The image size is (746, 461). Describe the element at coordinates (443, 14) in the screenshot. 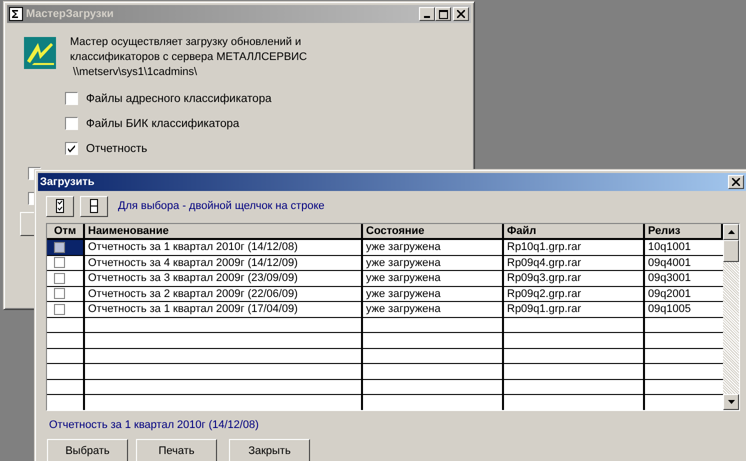

I see `maximize-icon` at that location.